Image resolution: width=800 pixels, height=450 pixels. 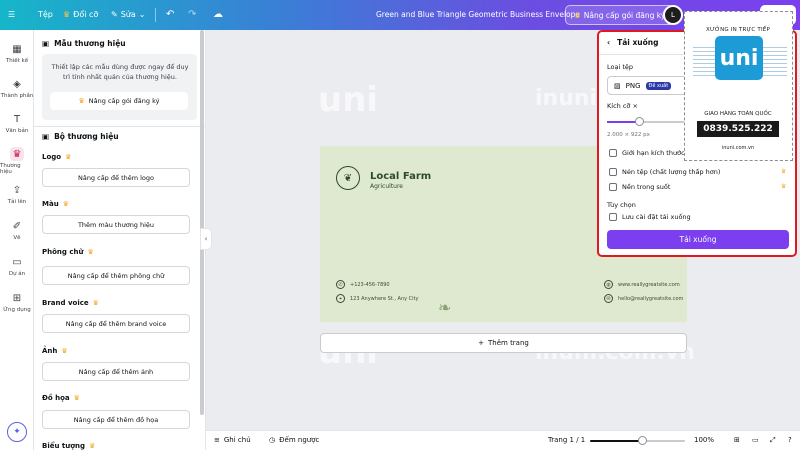 I want to click on rail-label: Thiết kế, so click(x=17, y=61).